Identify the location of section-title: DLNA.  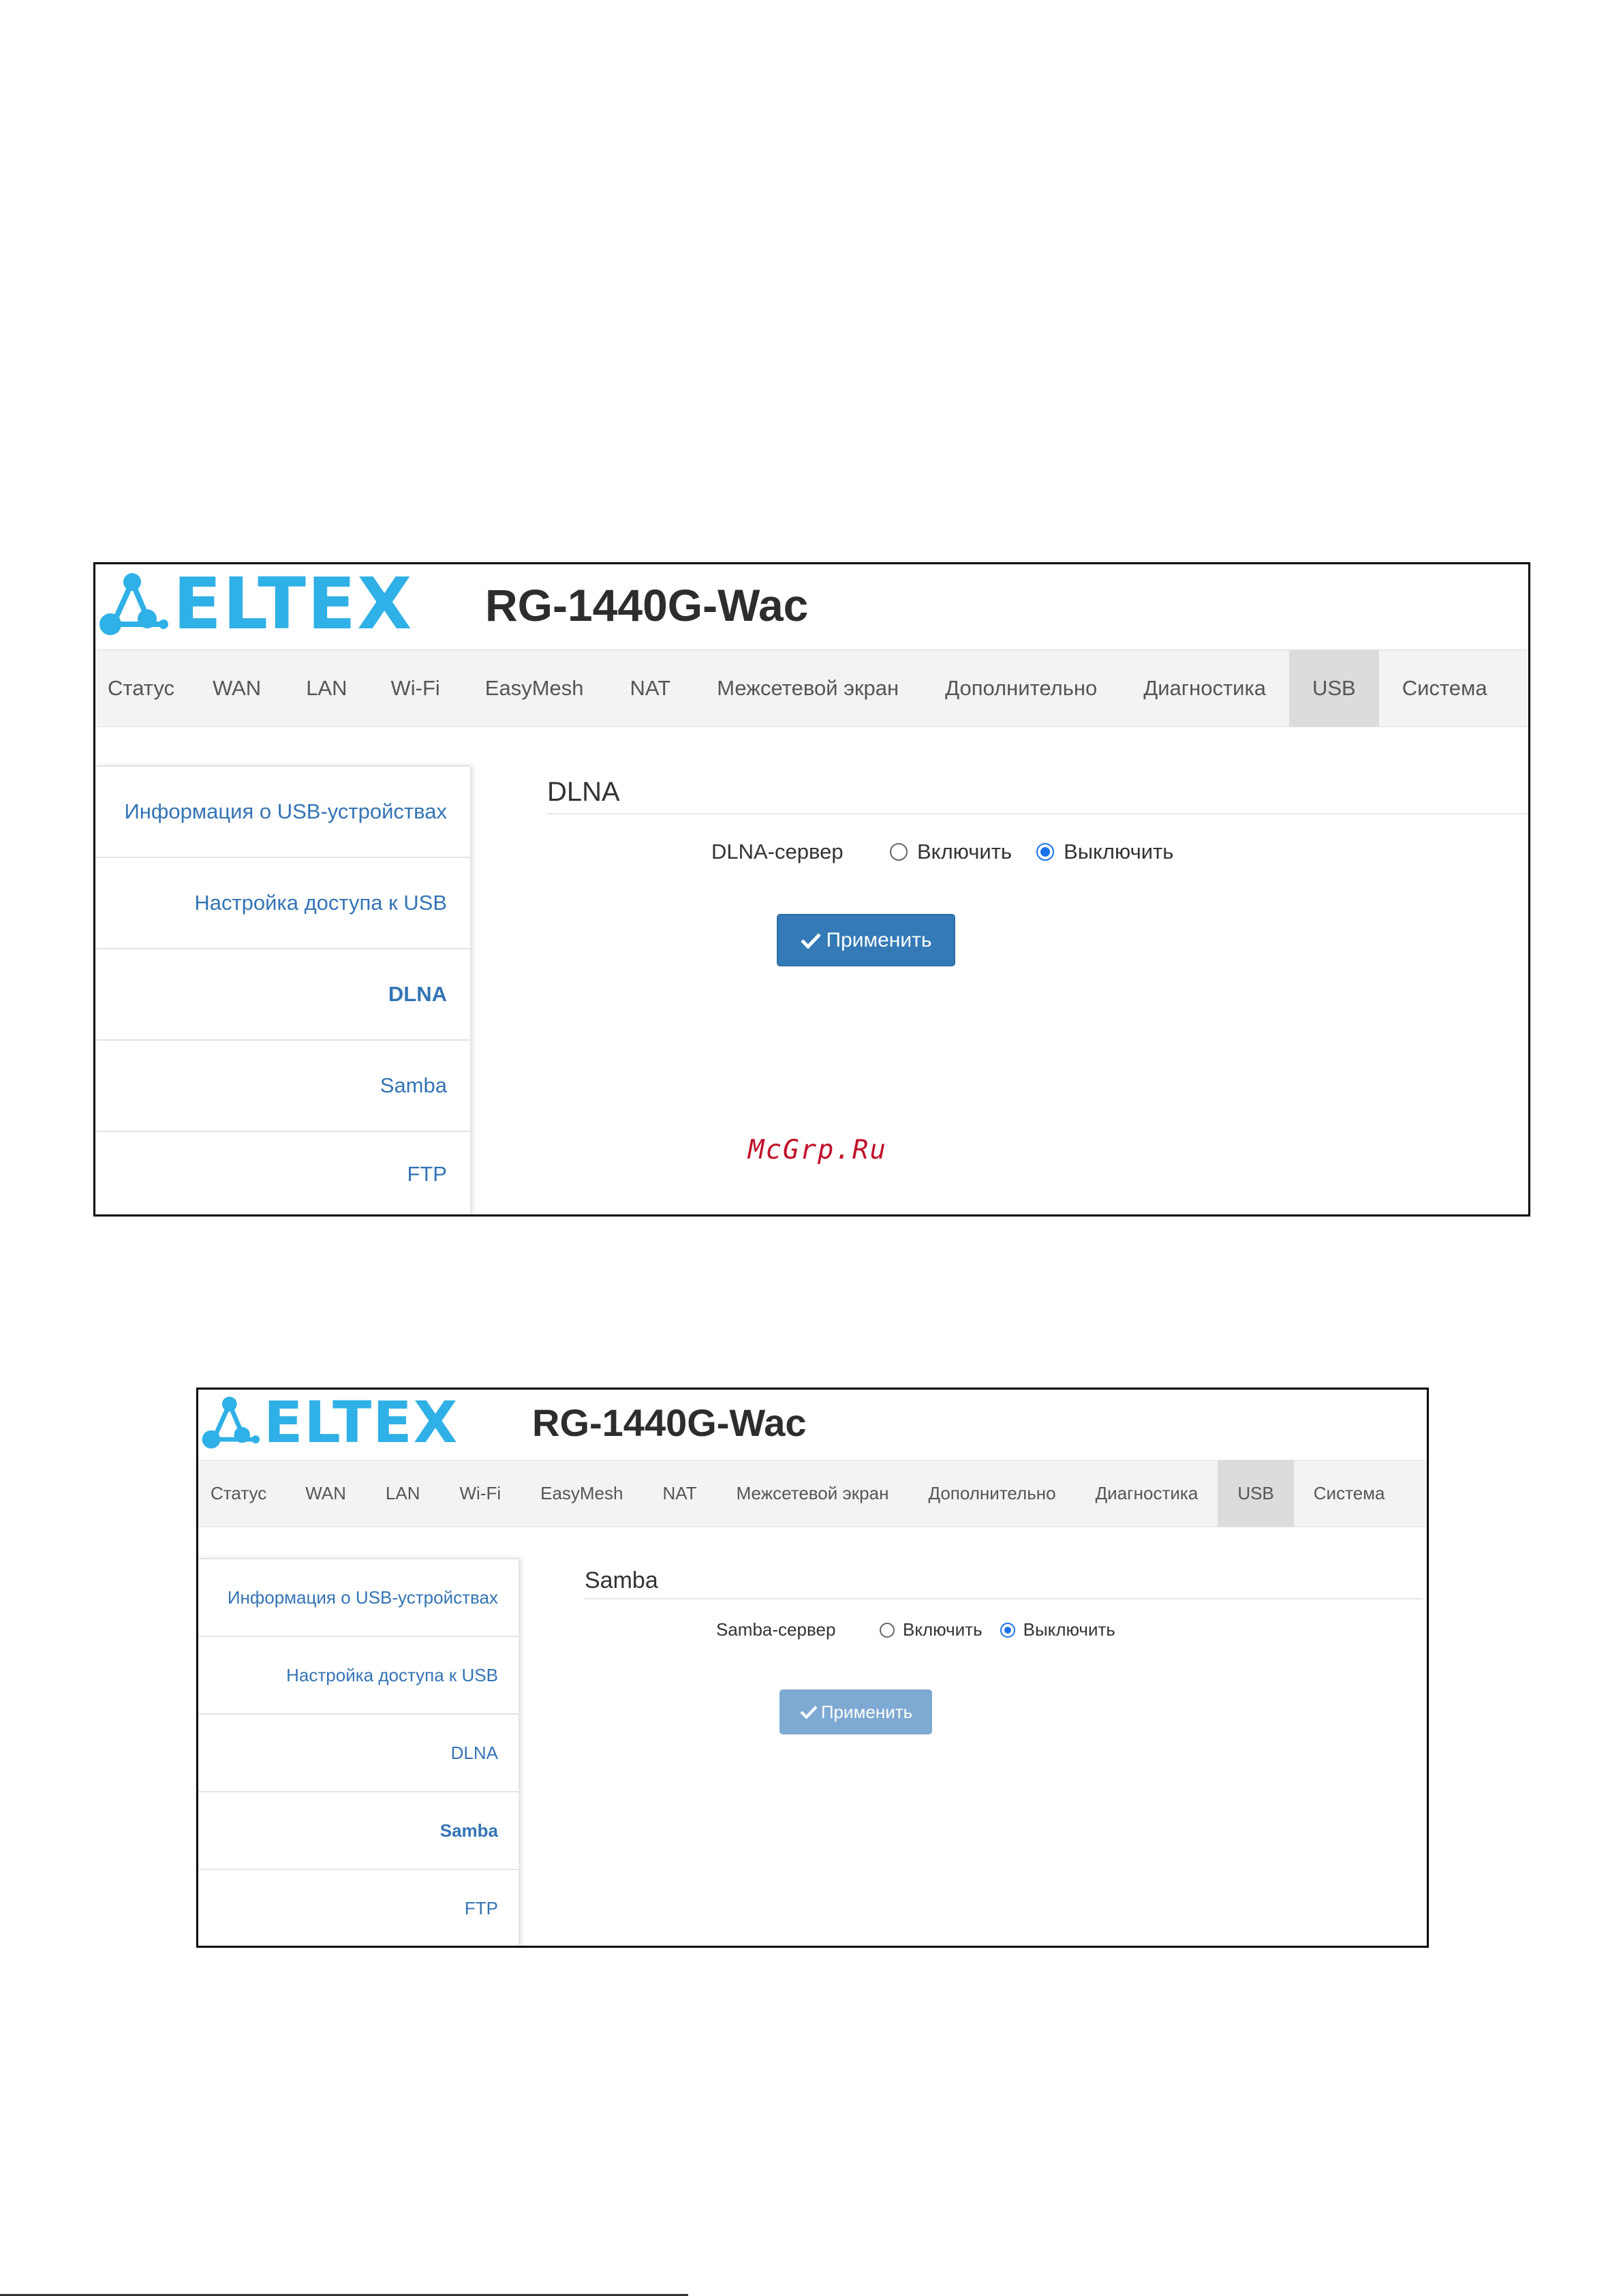
(583, 792).